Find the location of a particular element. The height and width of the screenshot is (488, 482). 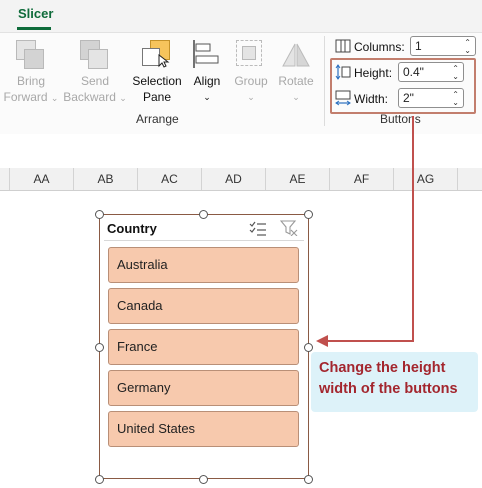

annotation-callout: Change the height width of the buttons is located at coordinates (394, 382).